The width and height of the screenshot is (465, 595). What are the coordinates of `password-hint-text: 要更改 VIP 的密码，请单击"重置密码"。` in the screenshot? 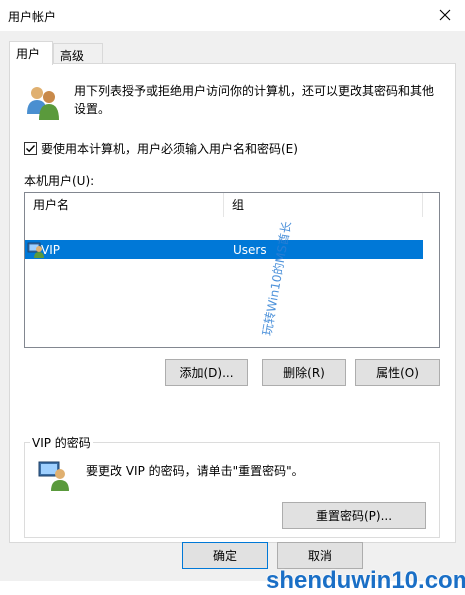 It's located at (195, 471).